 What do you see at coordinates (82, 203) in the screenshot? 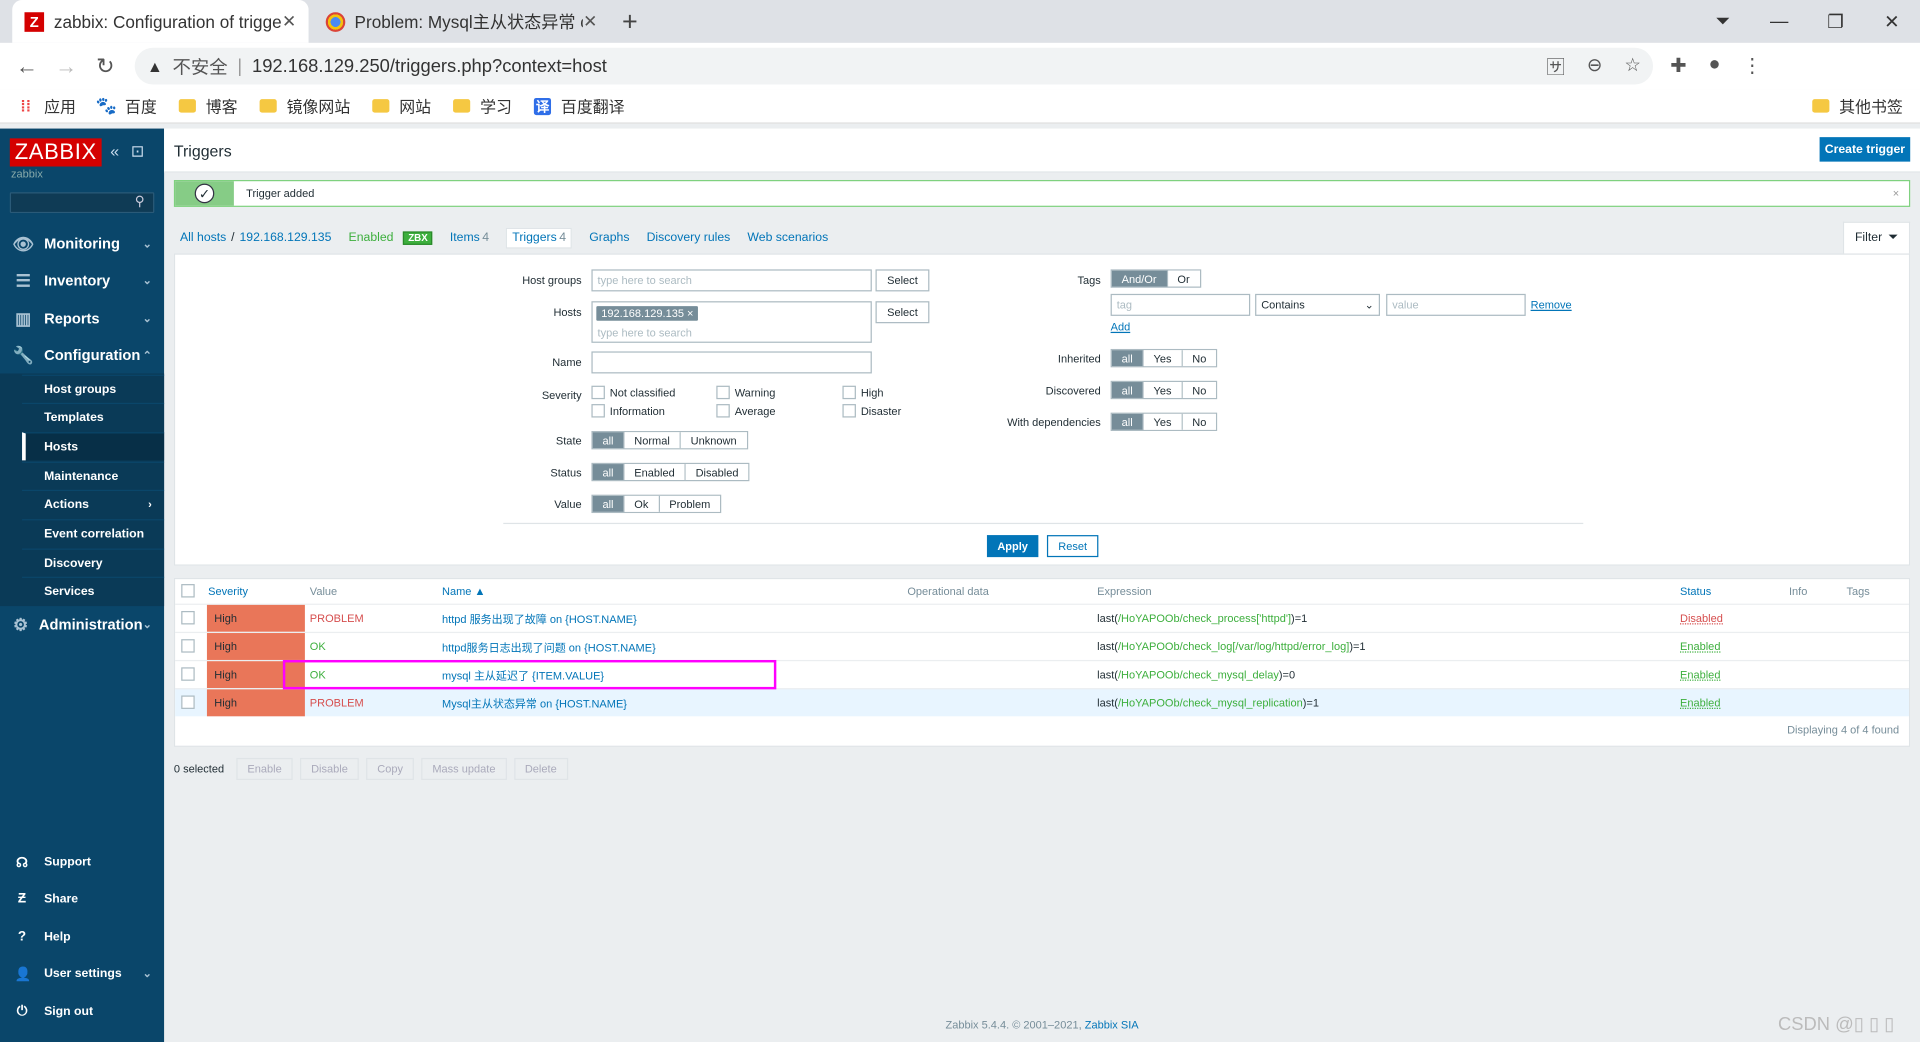
I see `sidebar-search-input` at bounding box center [82, 203].